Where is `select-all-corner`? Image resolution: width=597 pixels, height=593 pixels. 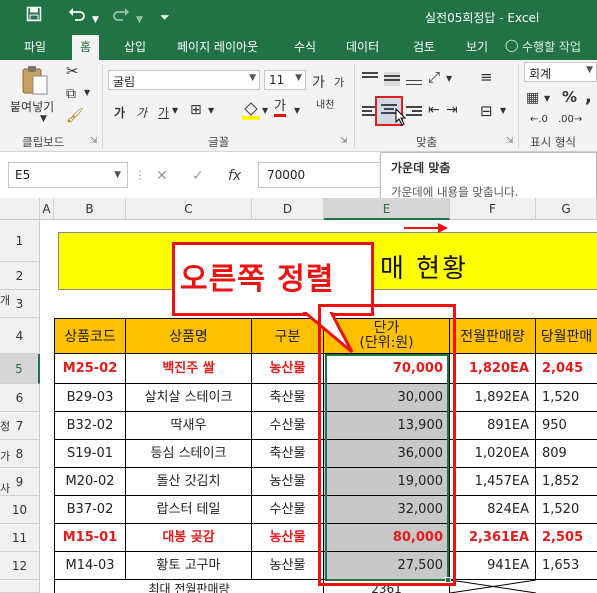
select-all-corner is located at coordinates (20, 209).